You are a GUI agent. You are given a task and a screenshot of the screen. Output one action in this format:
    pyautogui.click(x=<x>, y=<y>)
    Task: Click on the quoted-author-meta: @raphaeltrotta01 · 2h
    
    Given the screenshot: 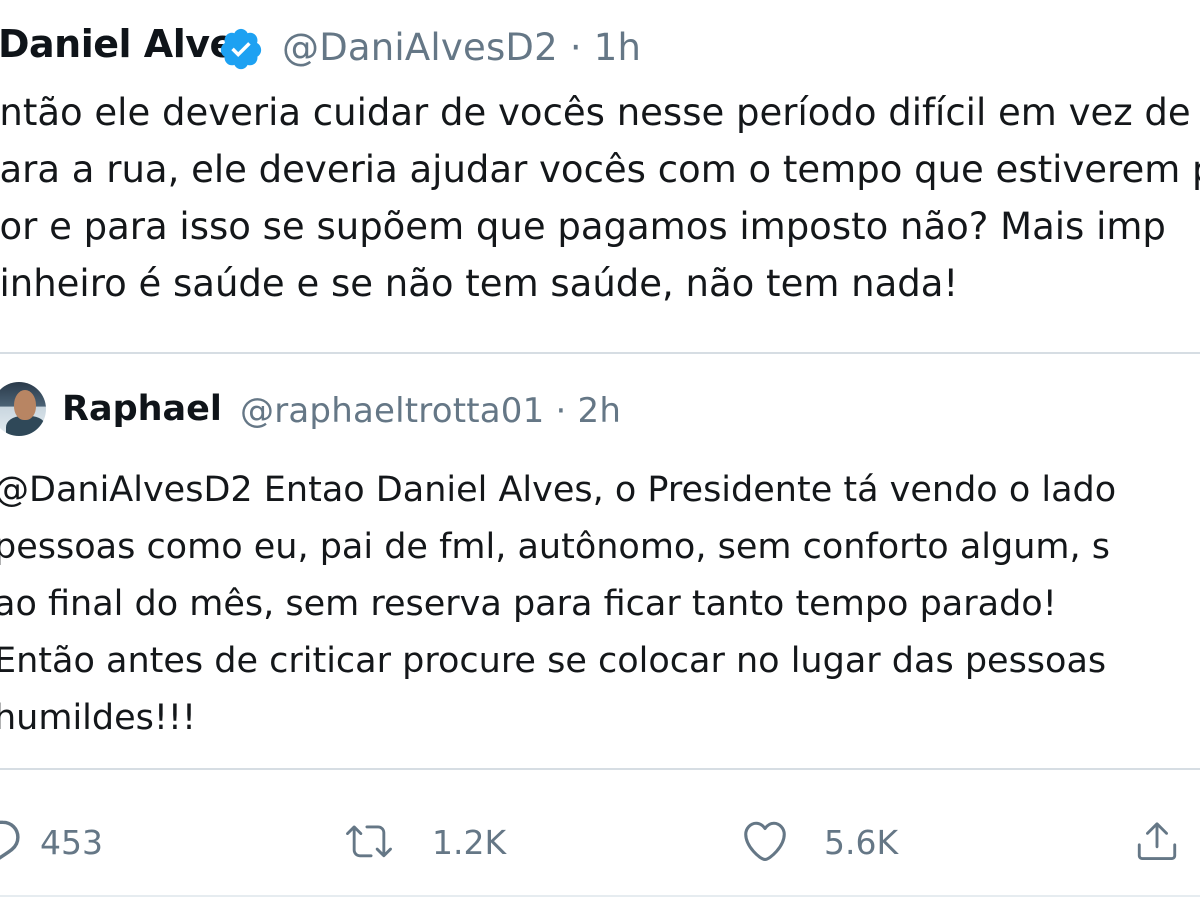 What is the action you would take?
    pyautogui.click(x=430, y=411)
    